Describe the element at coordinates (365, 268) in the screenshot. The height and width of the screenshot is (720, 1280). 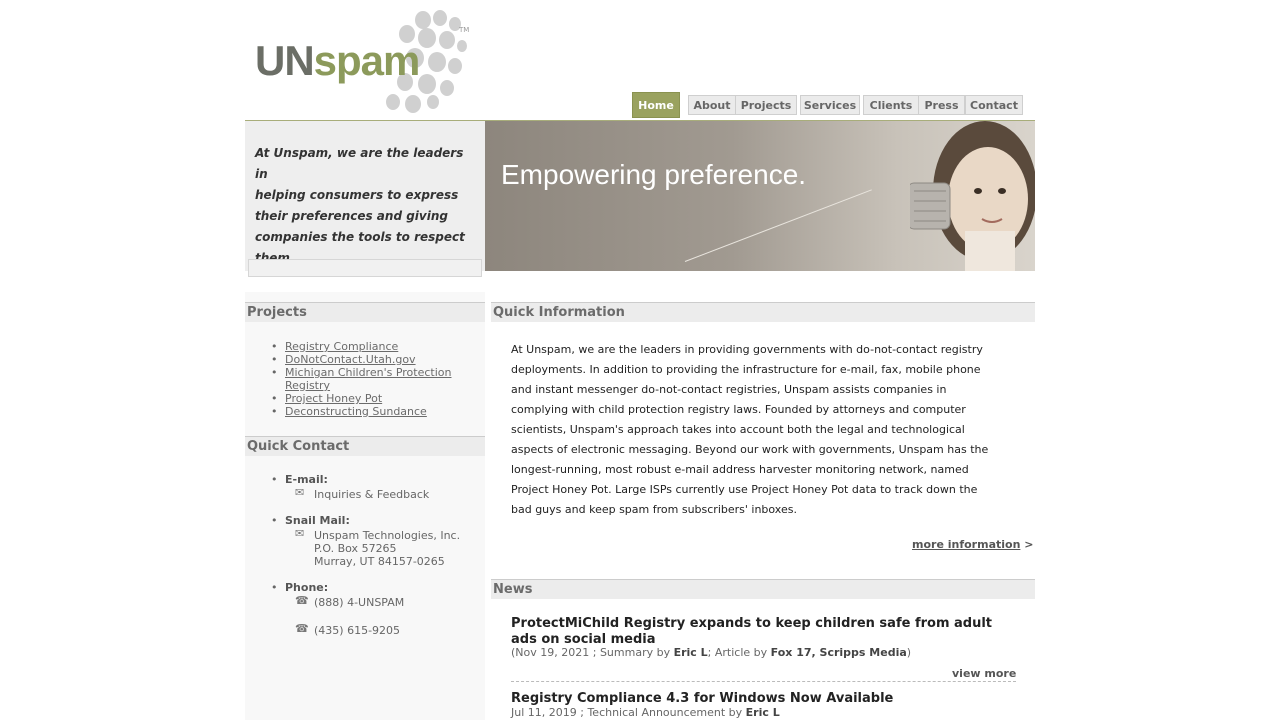
I see `intro-empty-field` at that location.